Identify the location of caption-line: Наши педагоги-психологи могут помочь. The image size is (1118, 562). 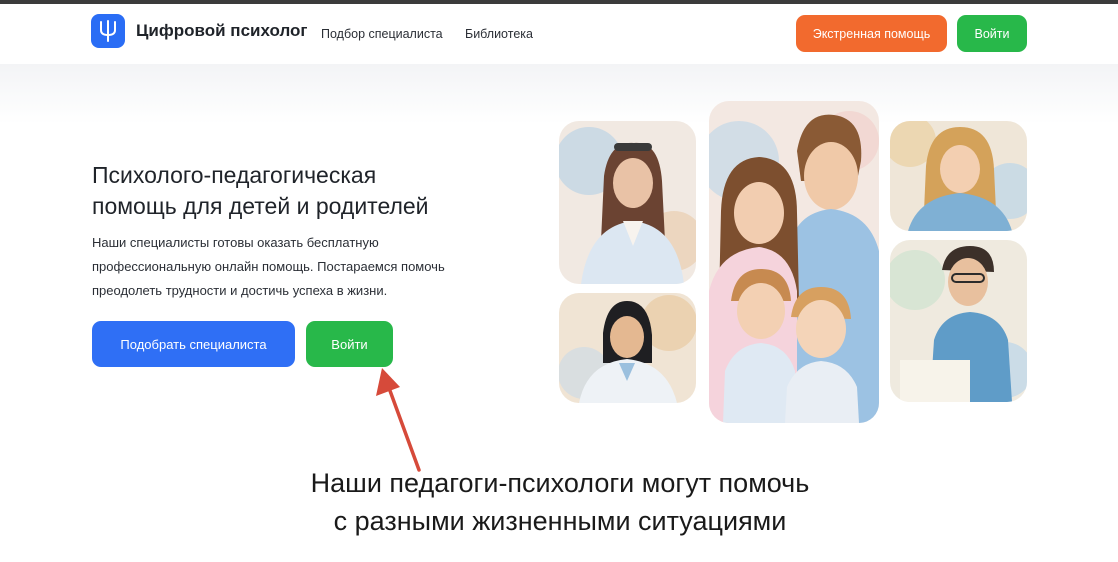
(560, 483).